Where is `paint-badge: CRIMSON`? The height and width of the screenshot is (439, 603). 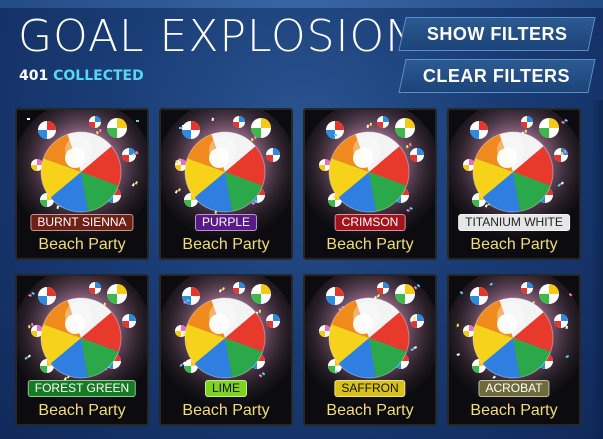 paint-badge: CRIMSON is located at coordinates (370, 222).